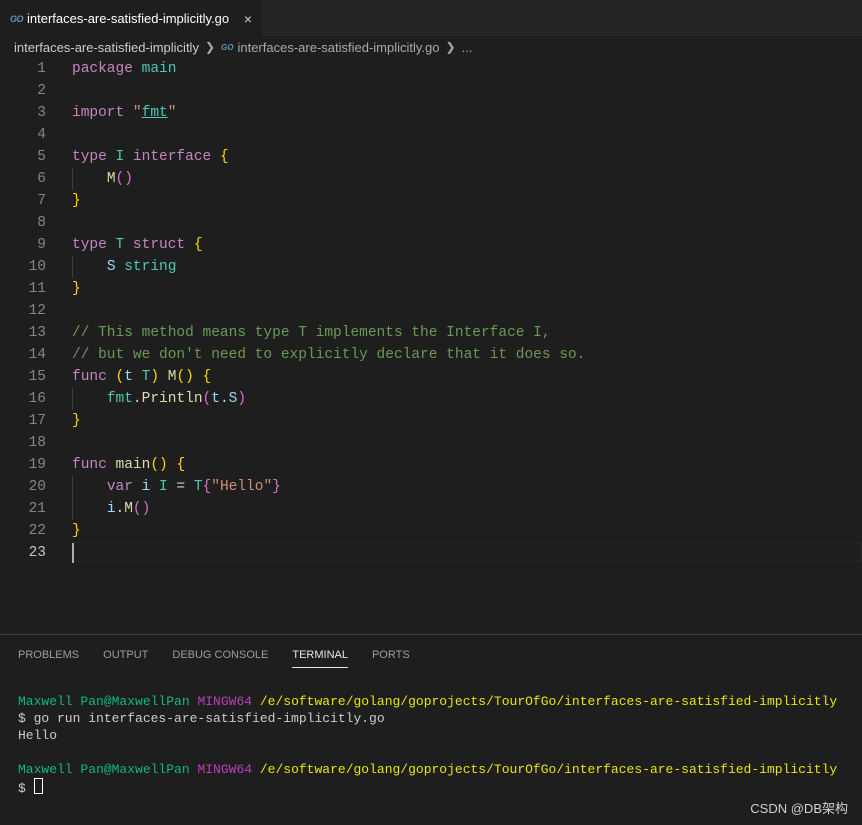 The height and width of the screenshot is (825, 862). What do you see at coordinates (41, 135) in the screenshot?
I see `line-number: 4` at bounding box center [41, 135].